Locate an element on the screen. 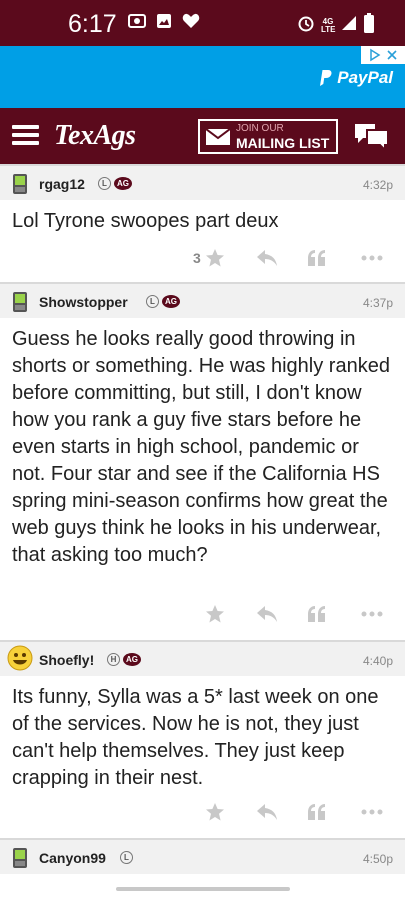  post: Canyon99 L 4:50p is located at coordinates (202, 858).